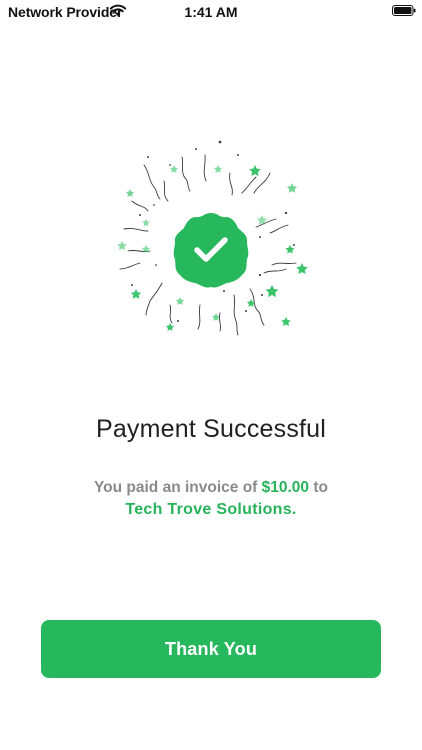 Image resolution: width=422 pixels, height=750 pixels. I want to click on status-time: 1:41 AM, so click(211, 12).